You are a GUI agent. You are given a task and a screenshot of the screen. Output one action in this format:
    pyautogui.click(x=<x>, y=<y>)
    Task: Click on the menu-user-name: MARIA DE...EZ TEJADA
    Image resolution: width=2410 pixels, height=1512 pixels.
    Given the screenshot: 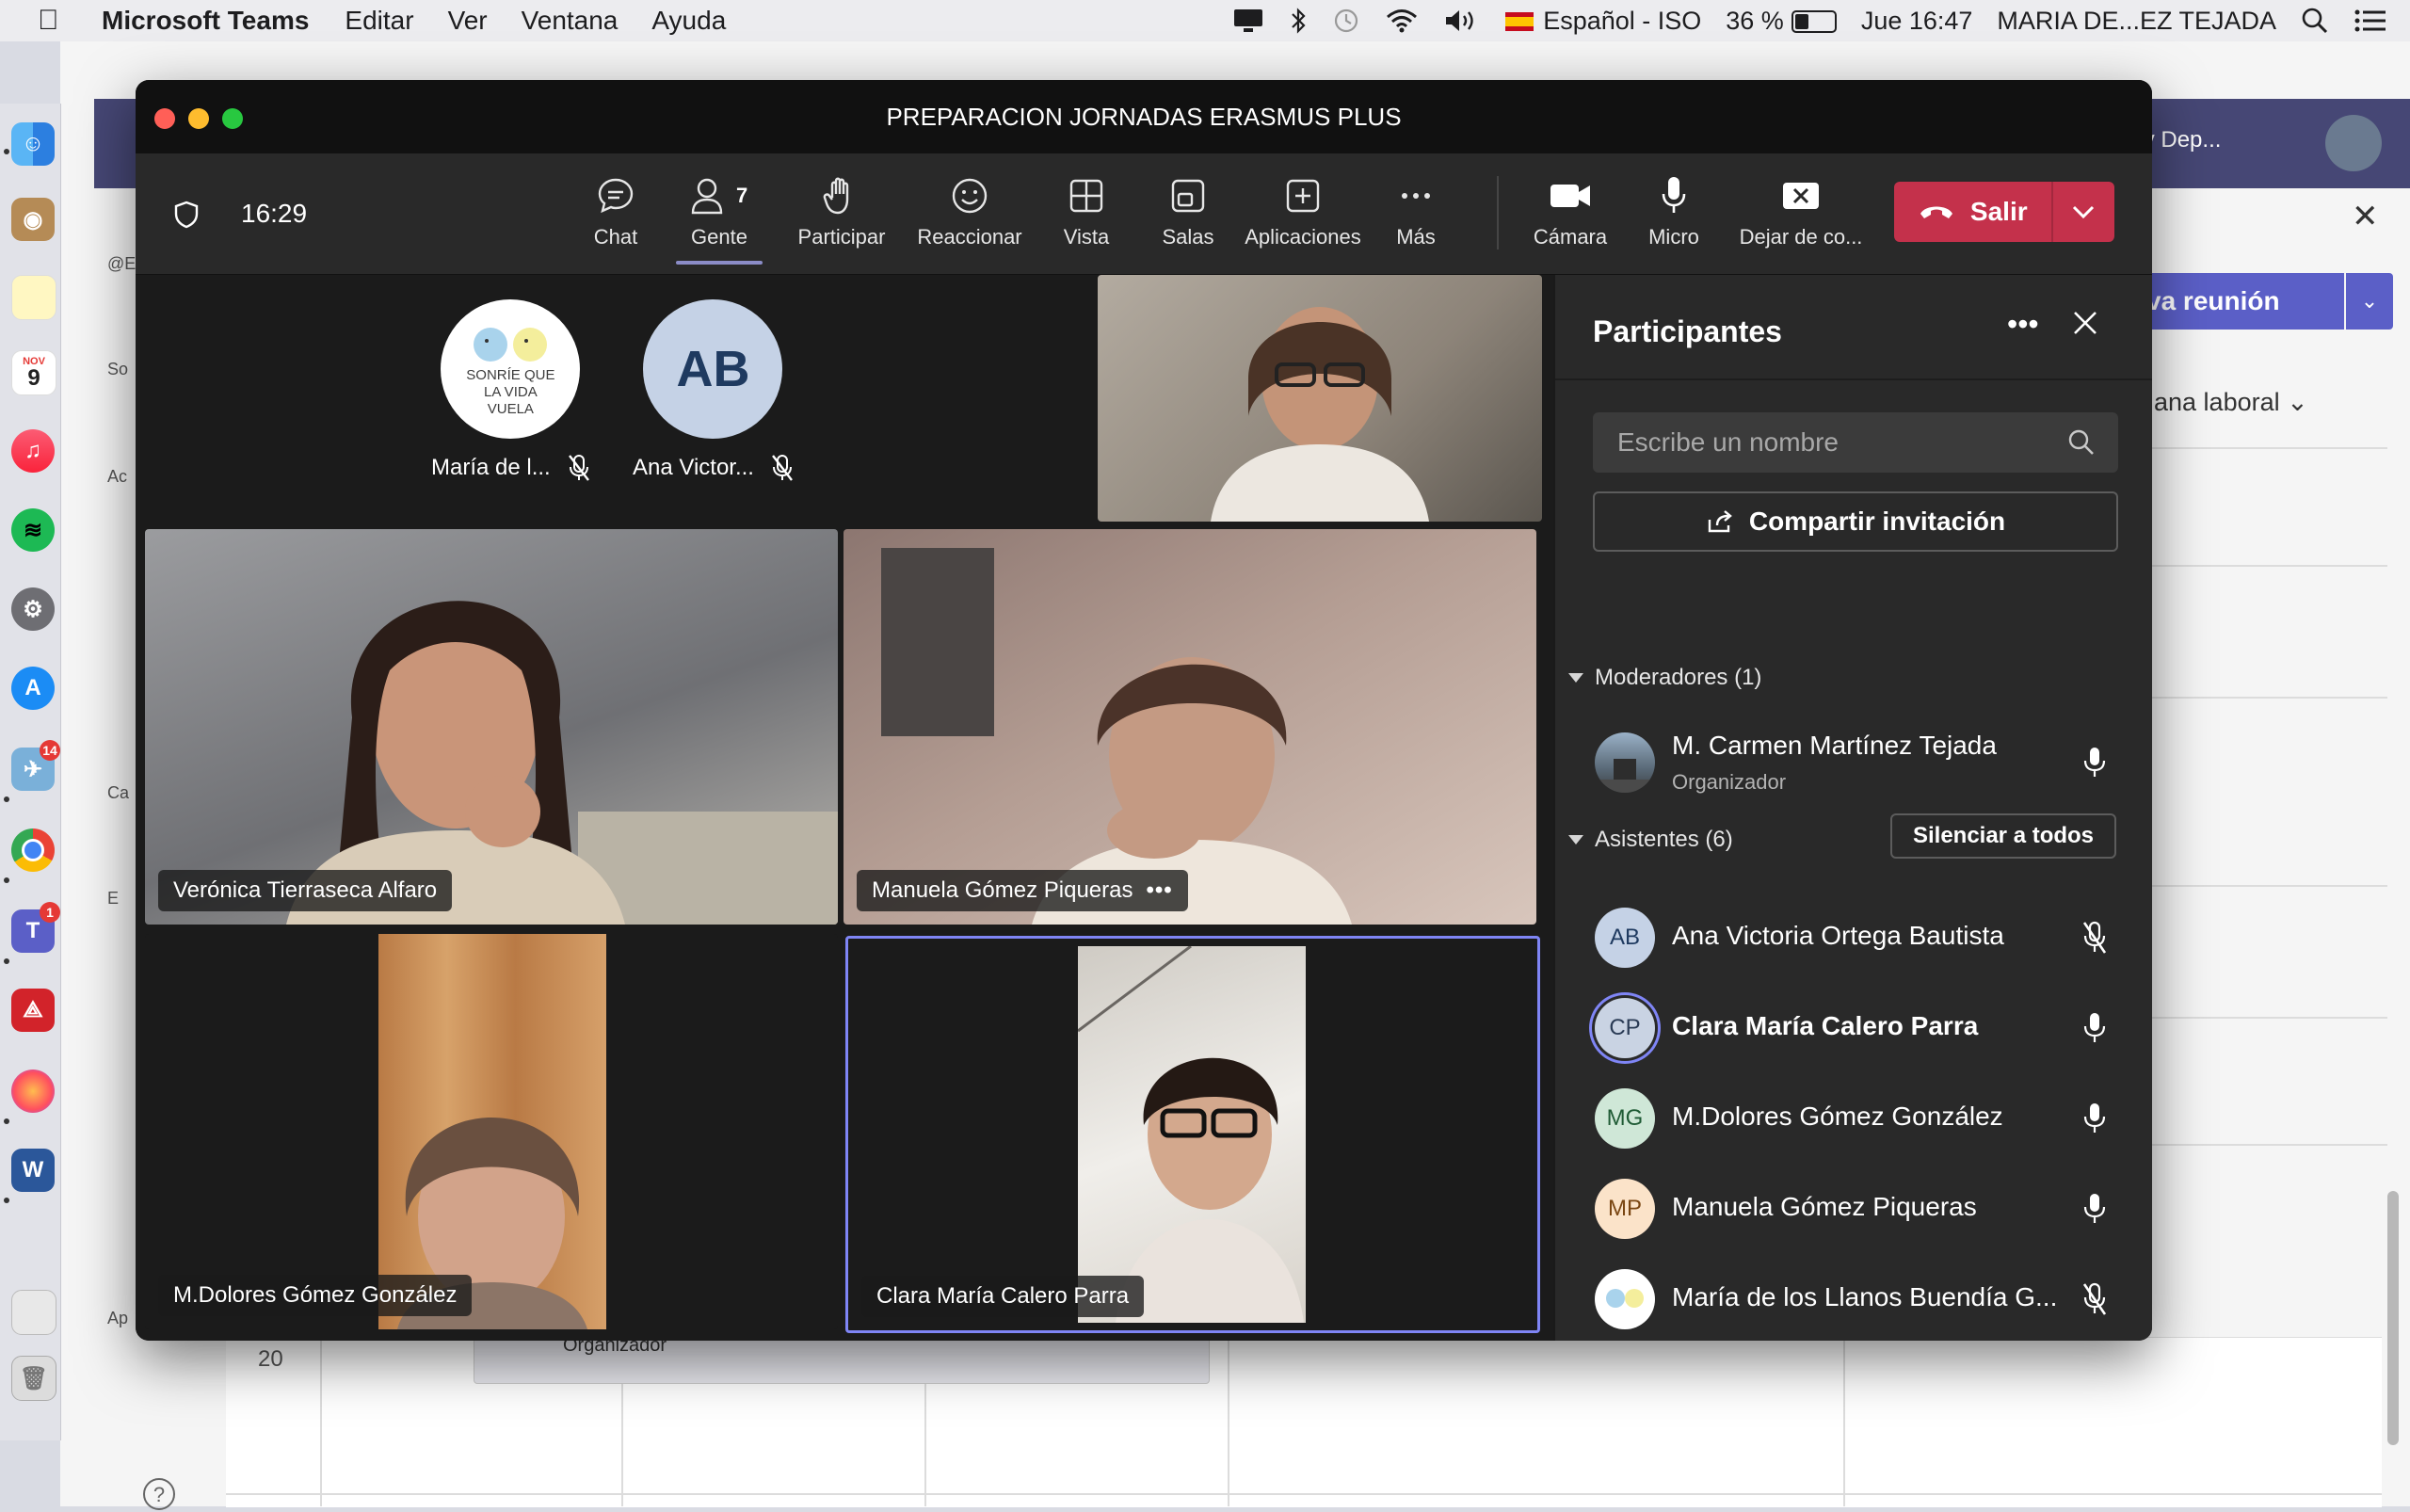 What is the action you would take?
    pyautogui.click(x=2136, y=21)
    